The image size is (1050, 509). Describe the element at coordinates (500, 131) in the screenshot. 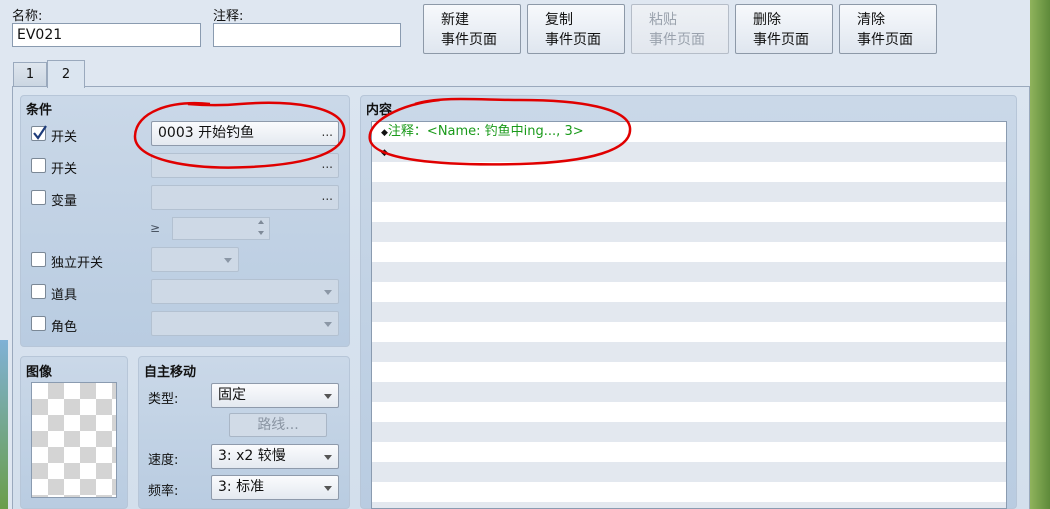

I see `annotation-circle-comment` at that location.